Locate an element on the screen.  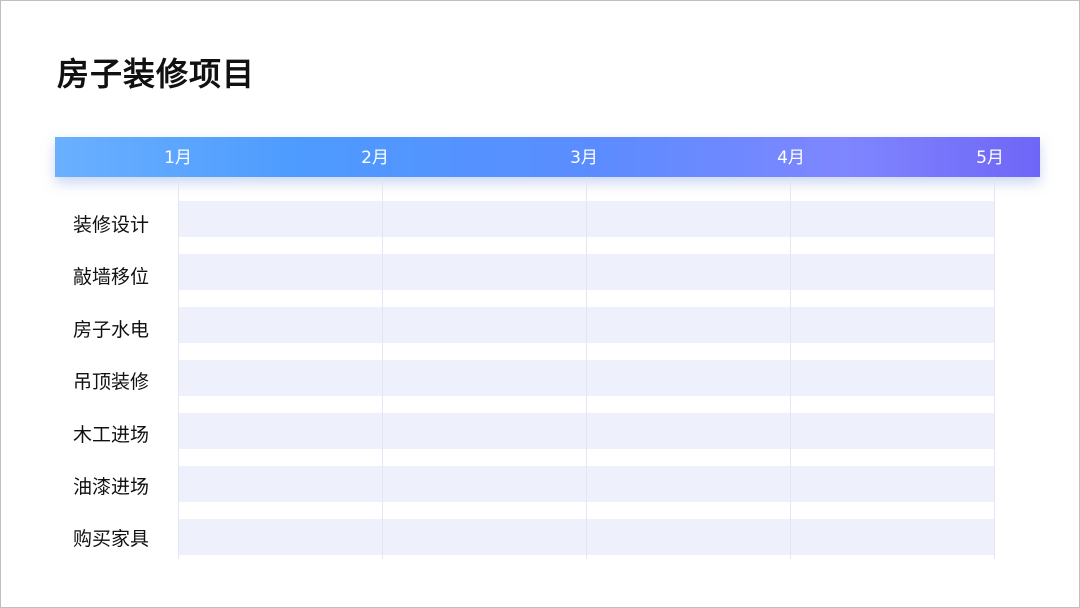
task-label: 装修设计 is located at coordinates (111, 225).